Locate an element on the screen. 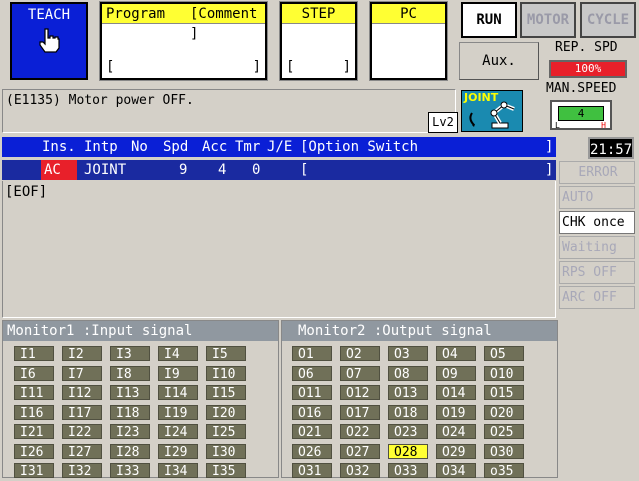  output-signal-o22: O22 is located at coordinates (360, 432).